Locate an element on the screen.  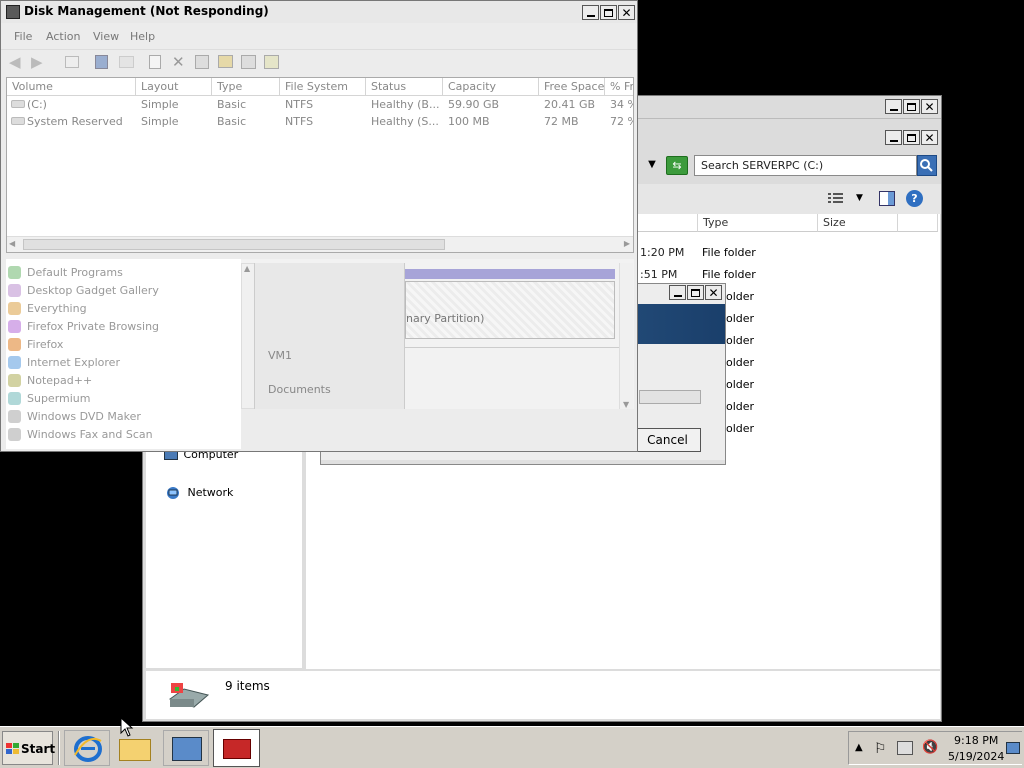
ghost-menu-item: Firefox Private Browsing is located at coordinates (123, 327).